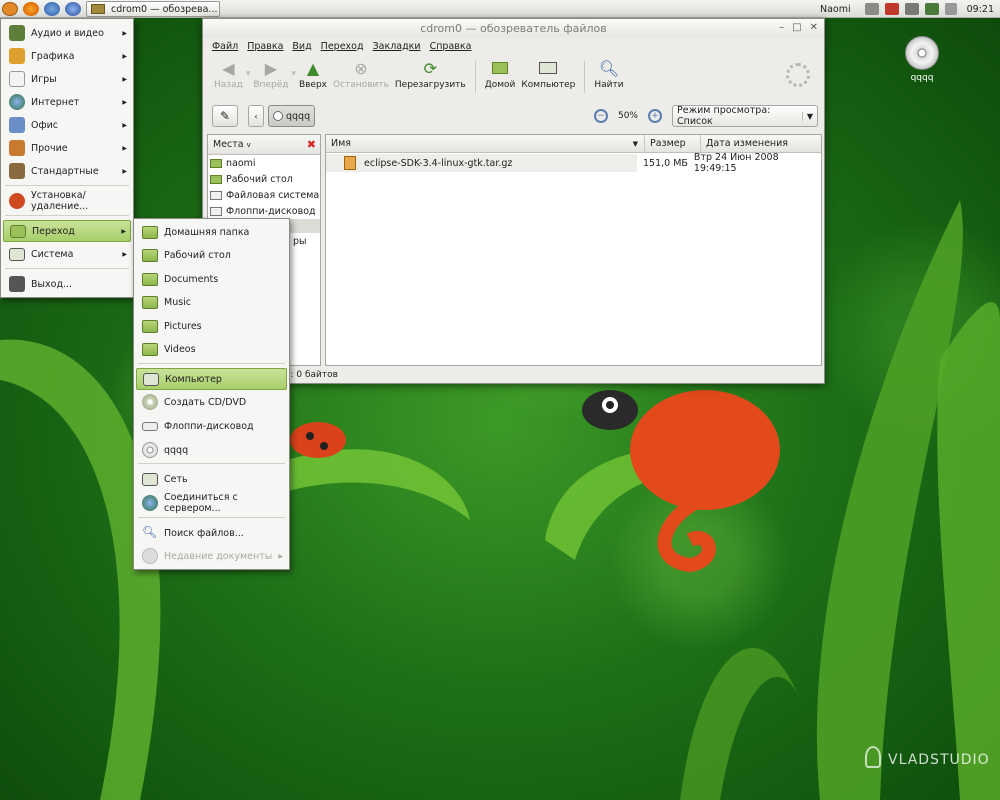 Image resolution: width=1000 pixels, height=800 pixels. What do you see at coordinates (298, 116) in the screenshot?
I see `path-button-label: qqqq` at bounding box center [298, 116].